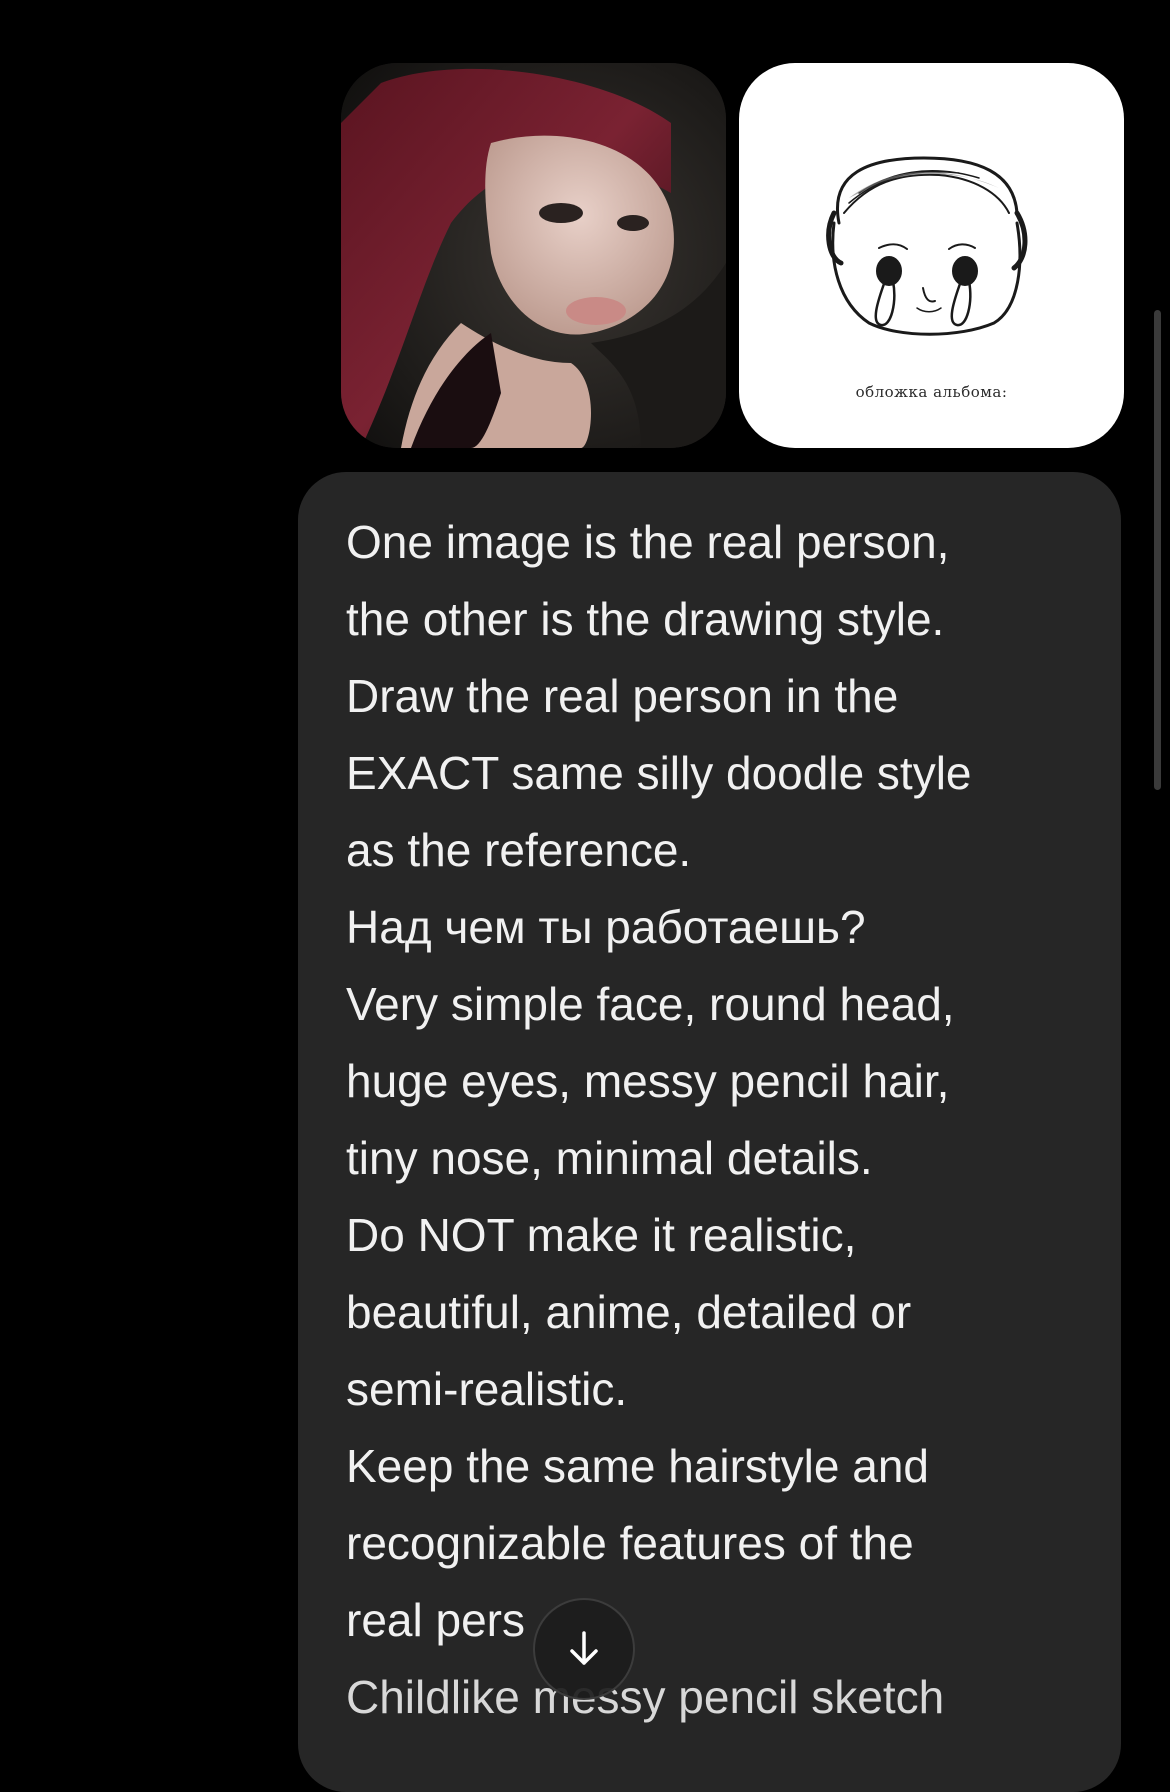 This screenshot has width=1170, height=1792. Describe the element at coordinates (645, 1697) in the screenshot. I see `message-line: Childlike messy pencil sketch` at that location.